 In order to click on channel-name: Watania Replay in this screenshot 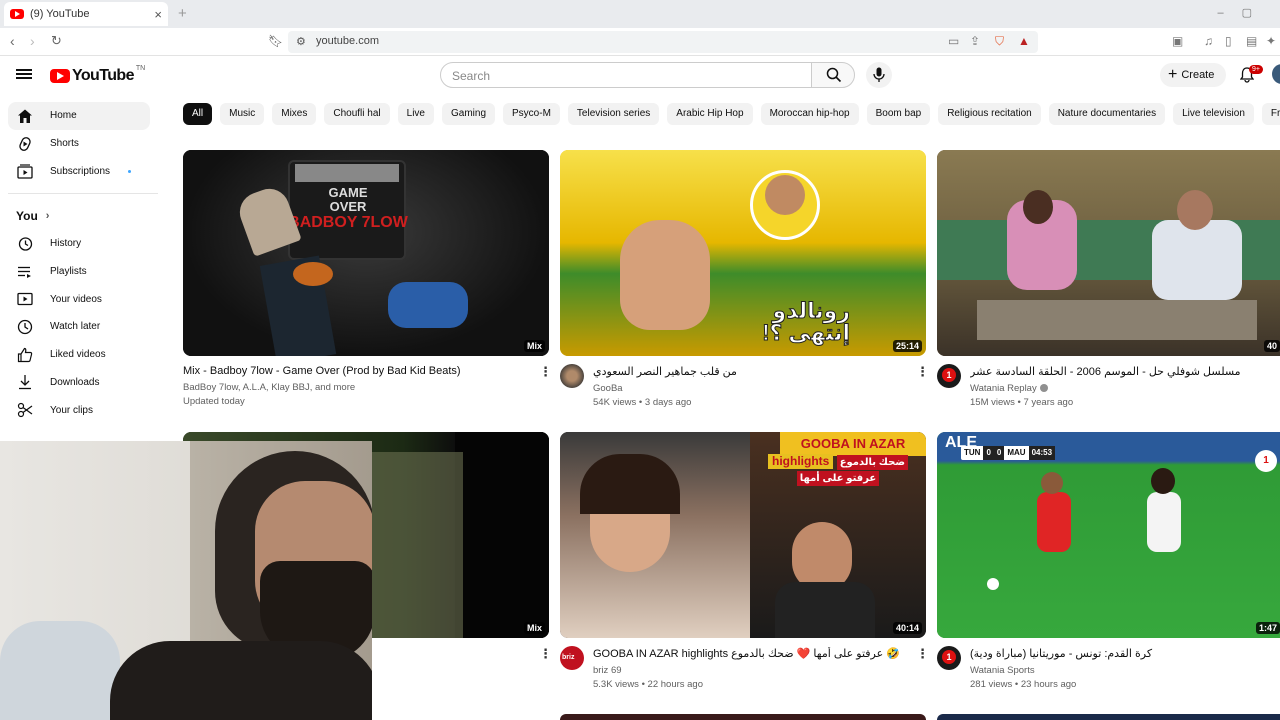, I will do `click(1003, 388)`.